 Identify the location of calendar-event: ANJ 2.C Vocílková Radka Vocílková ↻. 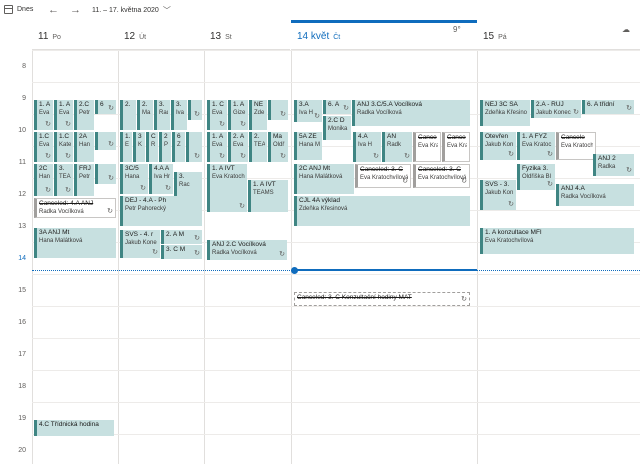
(247, 250).